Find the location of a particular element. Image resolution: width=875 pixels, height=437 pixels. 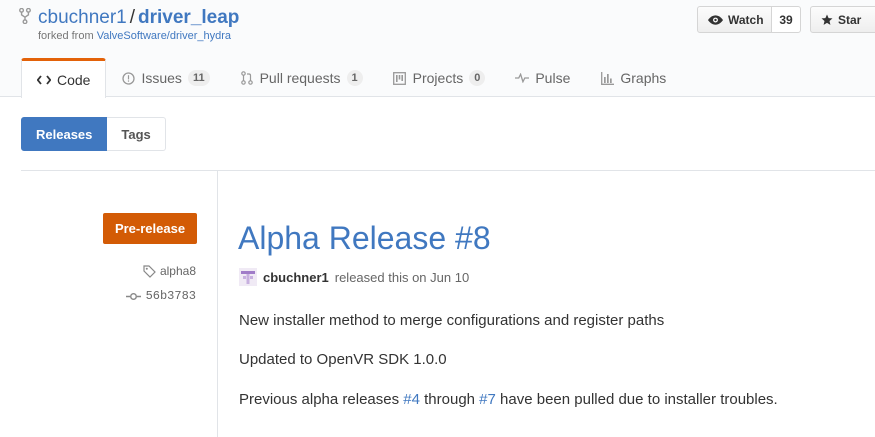

release-title: Alpha Release #8 is located at coordinates (364, 238).